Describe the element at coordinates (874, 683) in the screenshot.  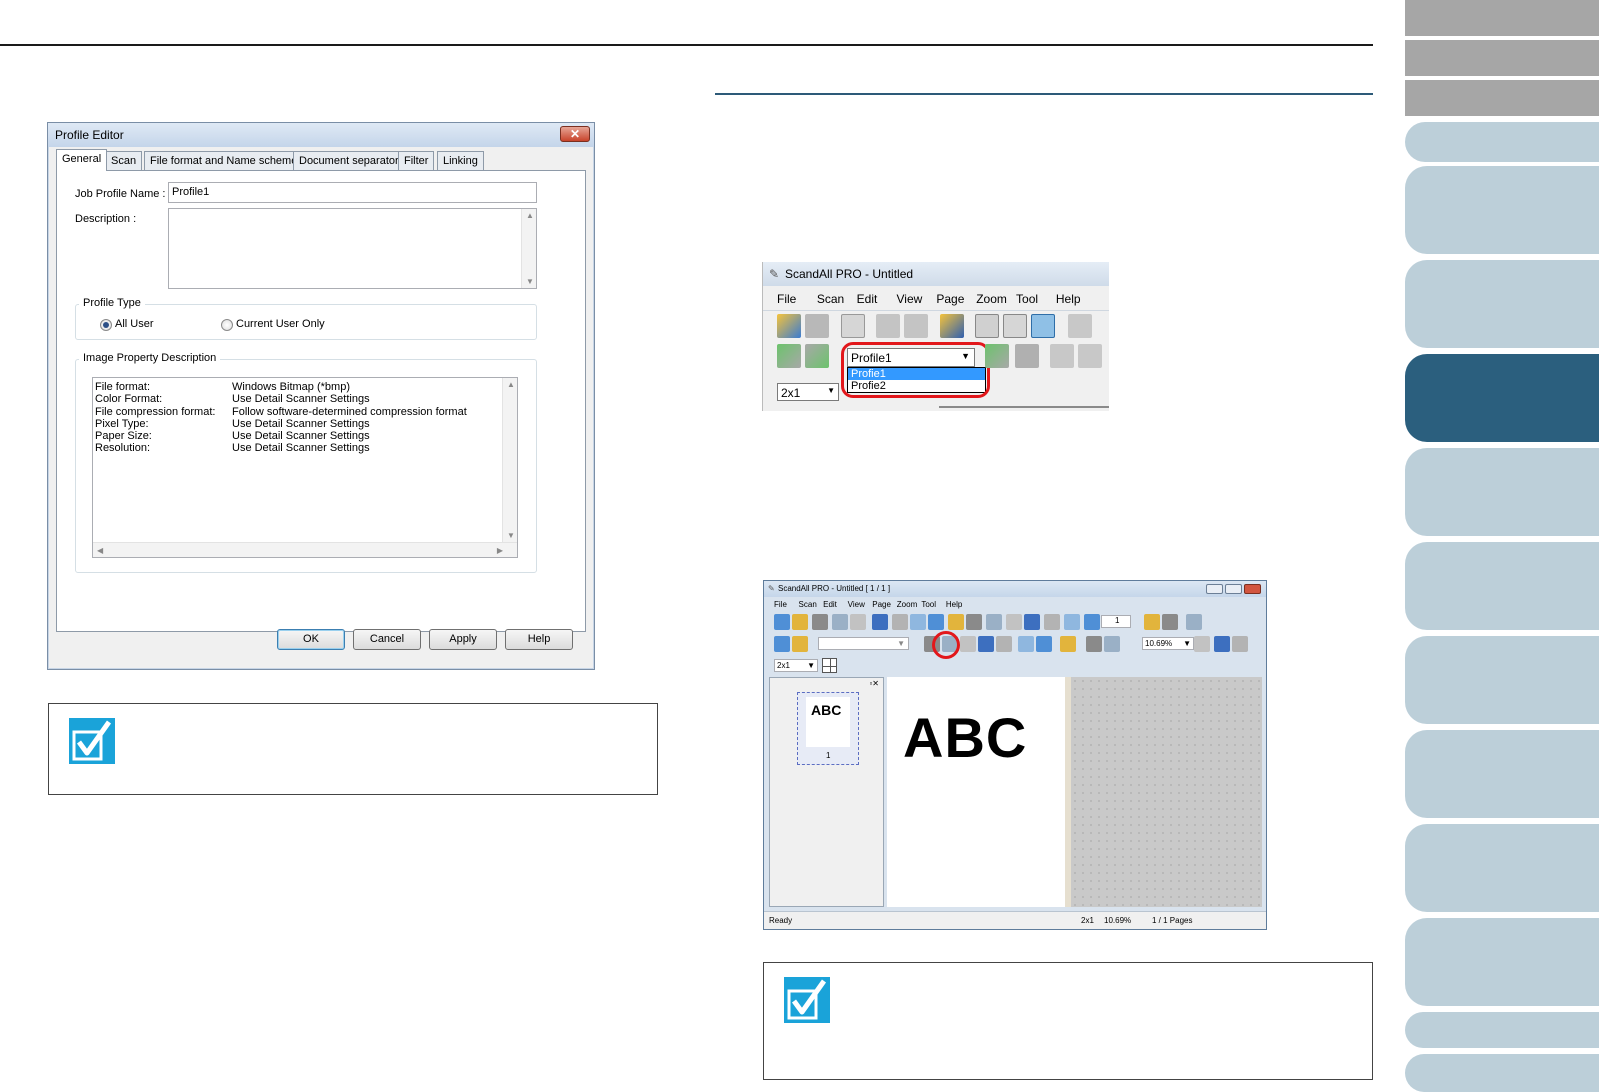
I see `panel-close-icon: ▫✕` at that location.